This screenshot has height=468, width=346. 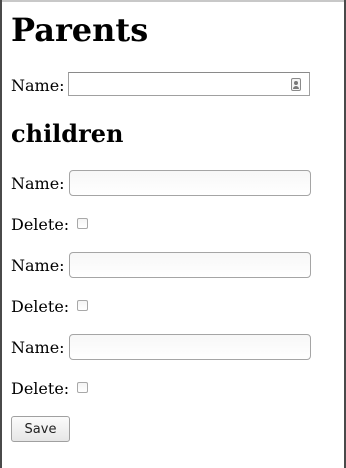 I want to click on child-delete-row-1: Delete:, so click(x=49, y=225).